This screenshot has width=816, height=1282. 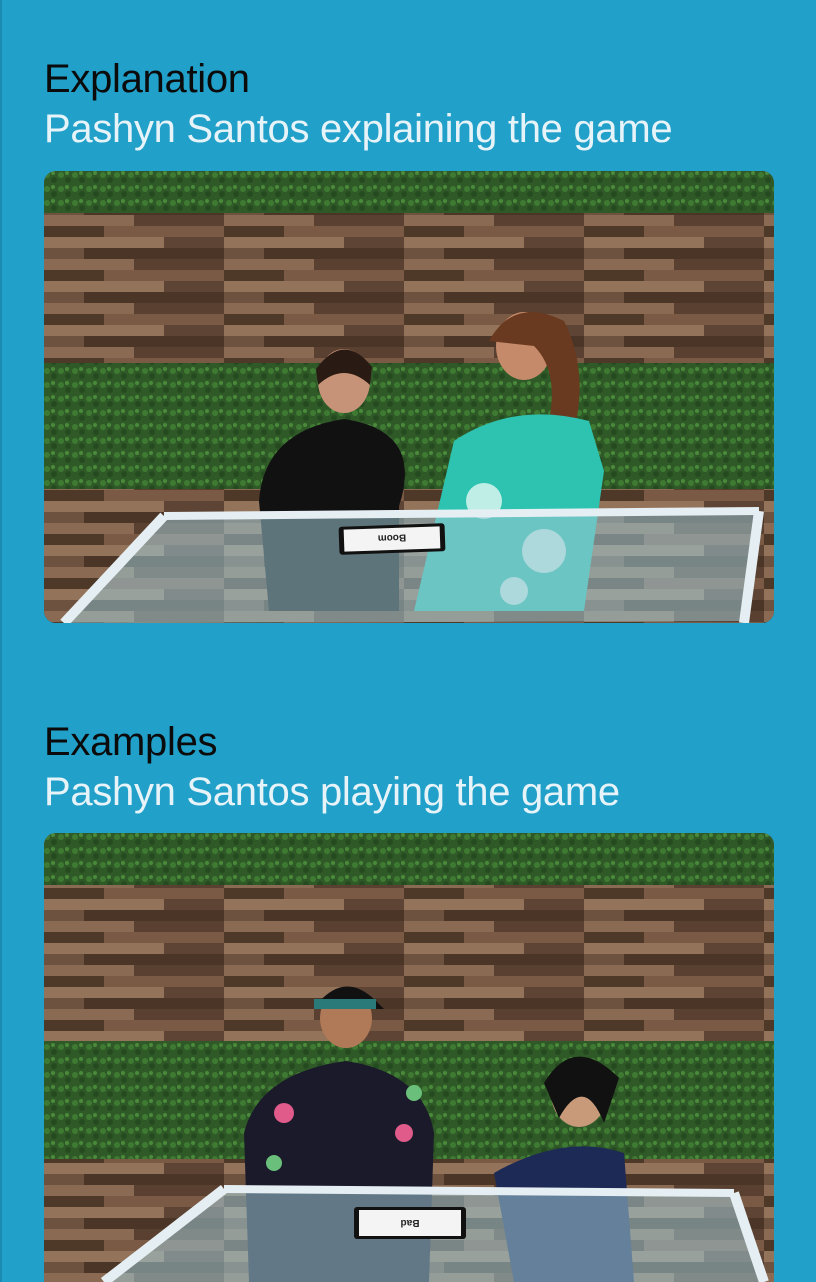 I want to click on section-subtitle: Pashyn Santos explaining the game, so click(x=358, y=129).